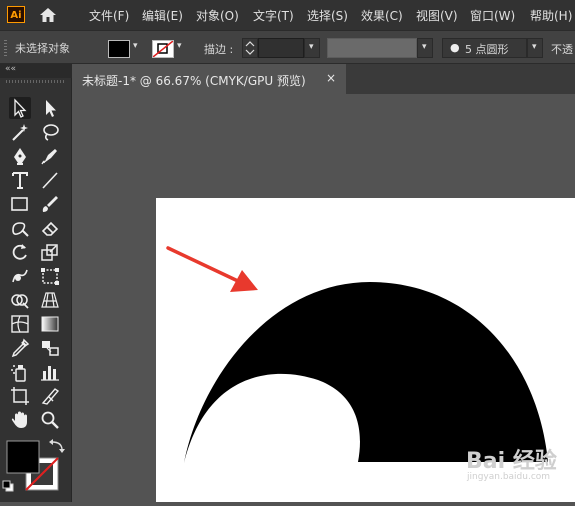  I want to click on lasso-tool-icon, so click(50, 132).